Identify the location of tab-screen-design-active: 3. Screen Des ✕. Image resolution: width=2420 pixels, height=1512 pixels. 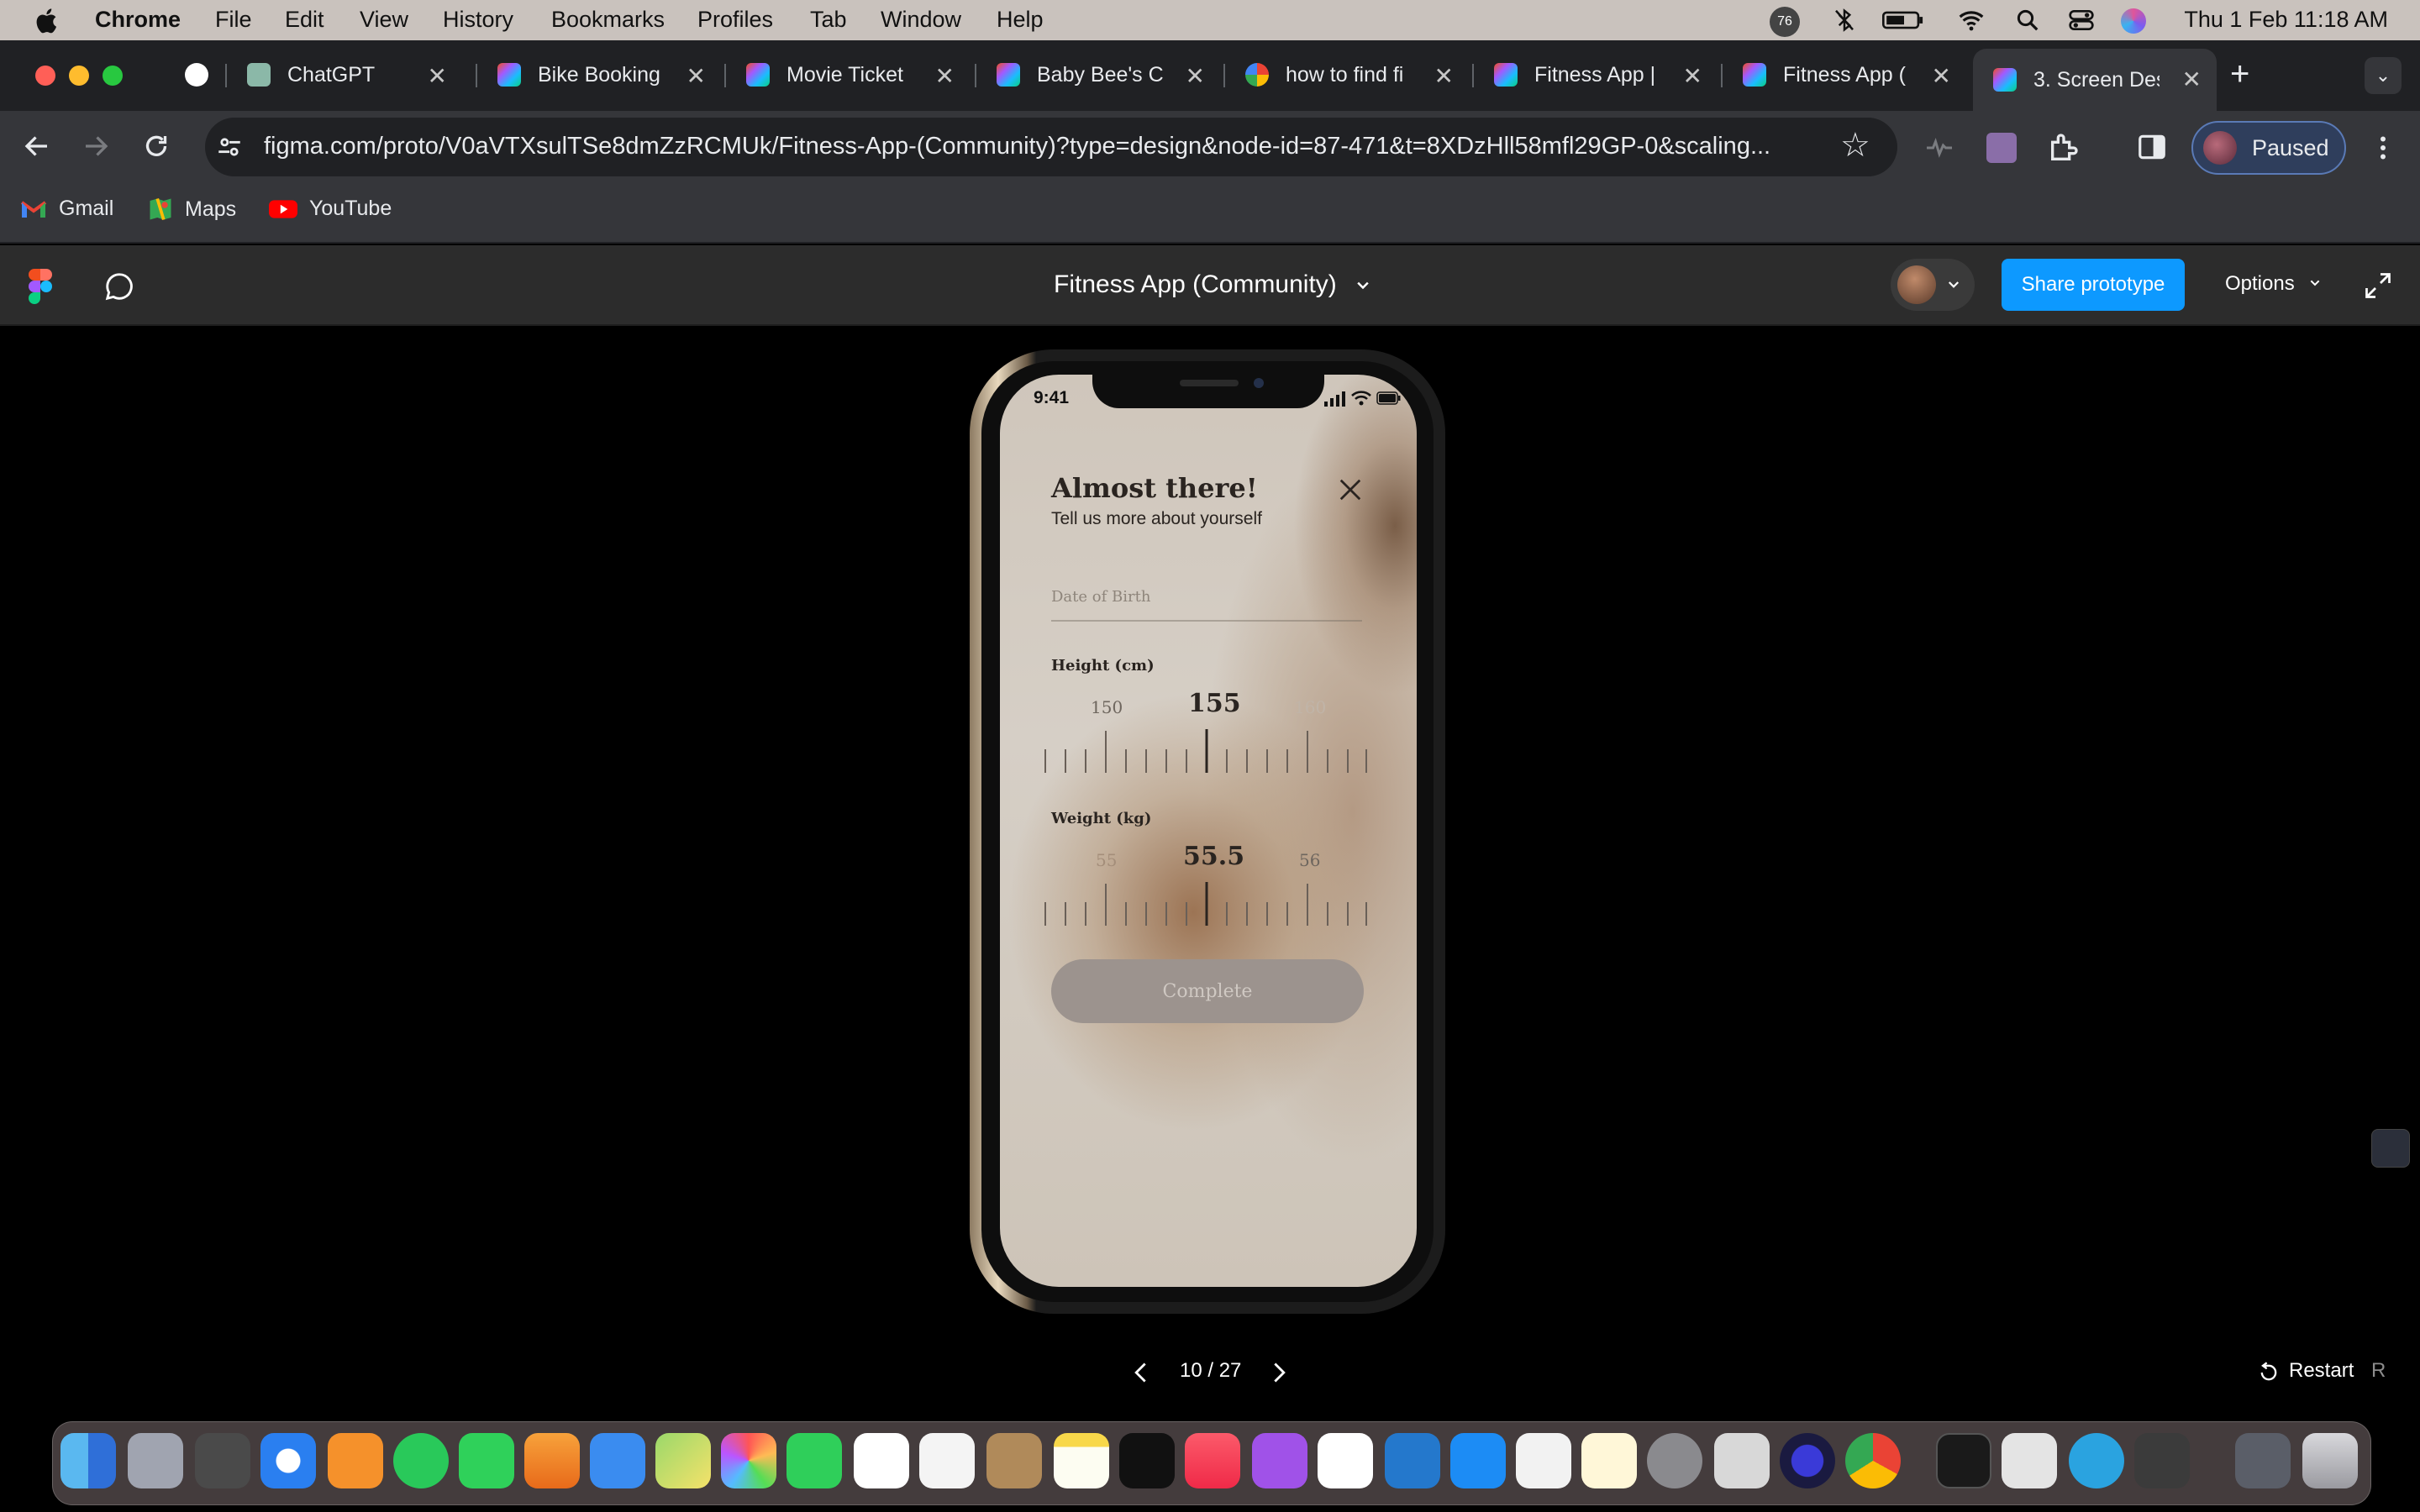
(2095, 80).